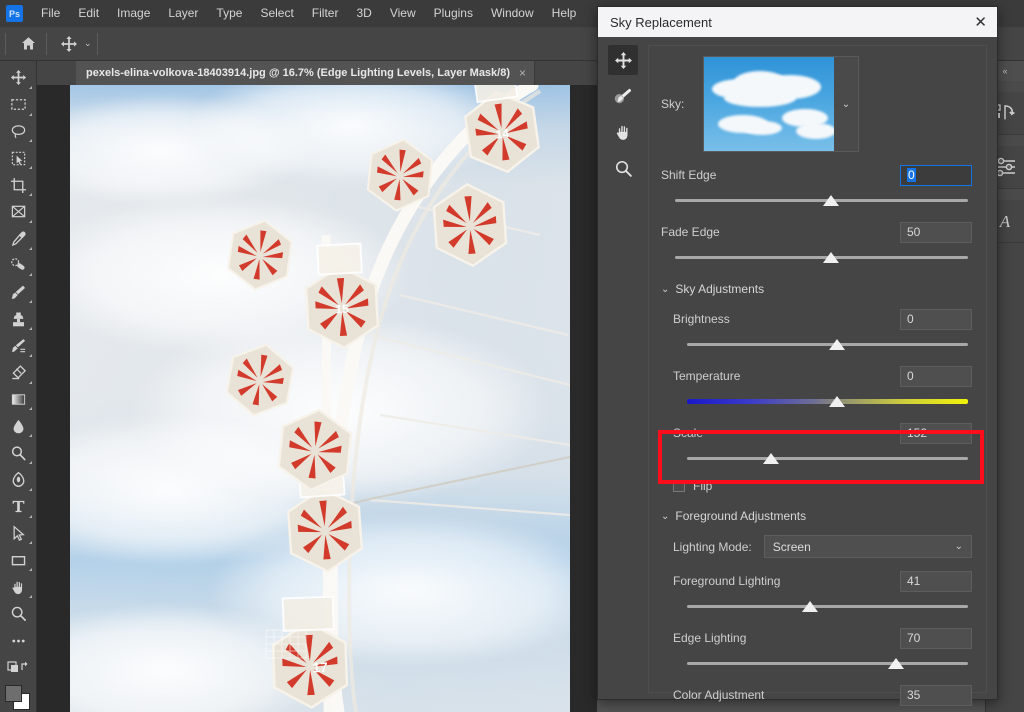 The height and width of the screenshot is (712, 1024). I want to click on shift-edge-input: 0, so click(936, 175).